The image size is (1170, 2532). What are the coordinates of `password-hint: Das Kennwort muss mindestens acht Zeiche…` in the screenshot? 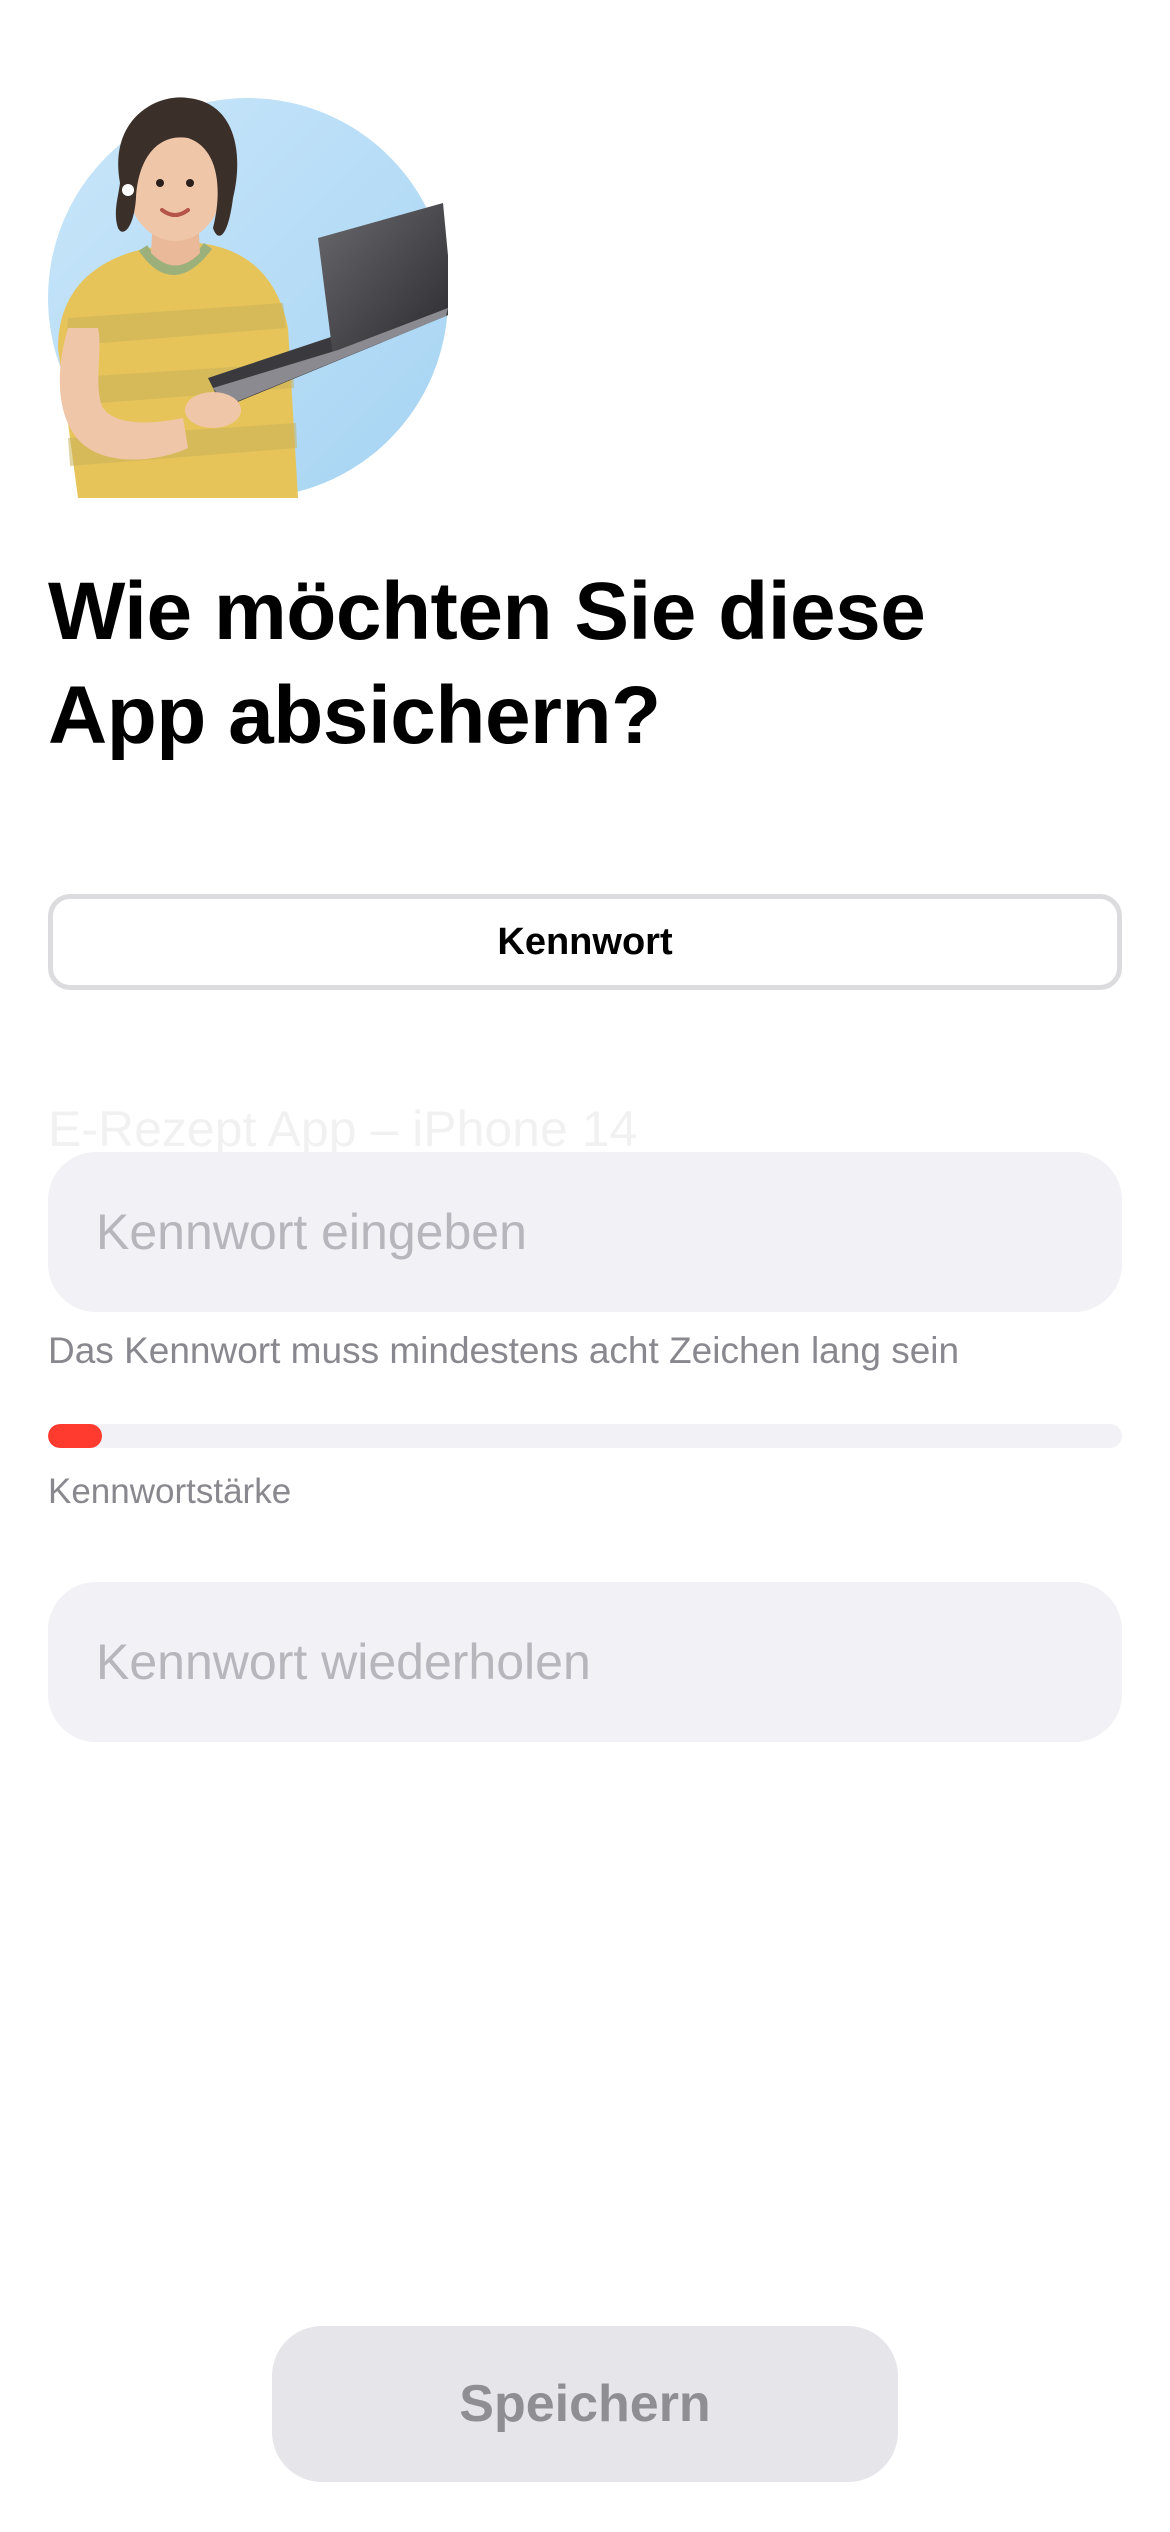 It's located at (504, 1350).